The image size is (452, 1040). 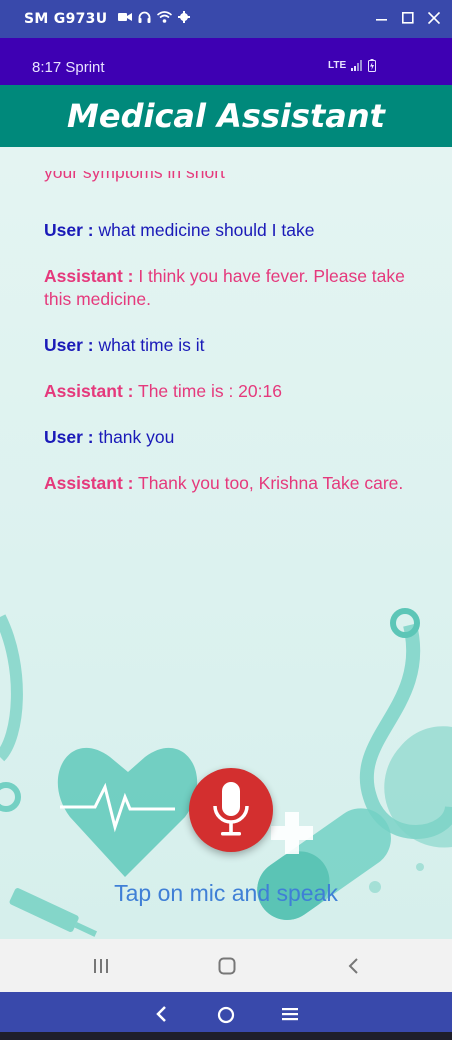 I want to click on video-icon, so click(x=125, y=17).